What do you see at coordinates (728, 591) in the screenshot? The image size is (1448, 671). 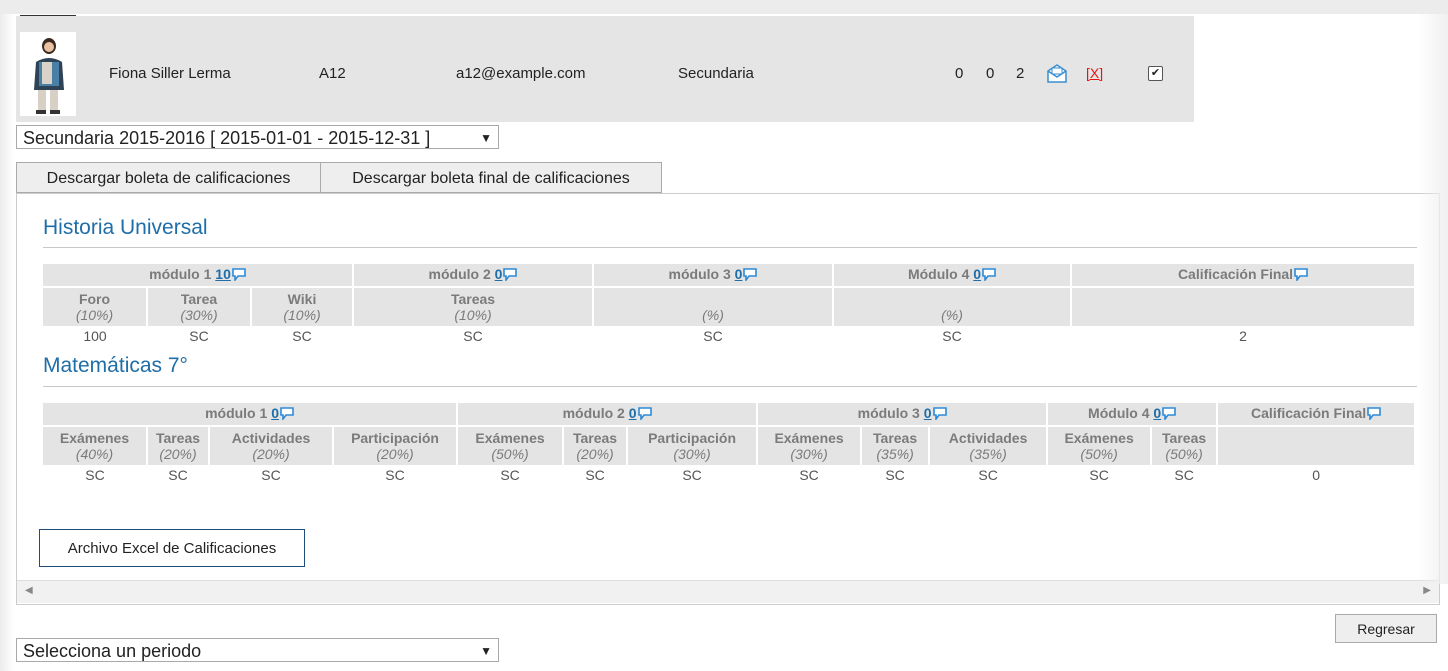 I see `horizontal-scrollbar: ◀ ▶` at bounding box center [728, 591].